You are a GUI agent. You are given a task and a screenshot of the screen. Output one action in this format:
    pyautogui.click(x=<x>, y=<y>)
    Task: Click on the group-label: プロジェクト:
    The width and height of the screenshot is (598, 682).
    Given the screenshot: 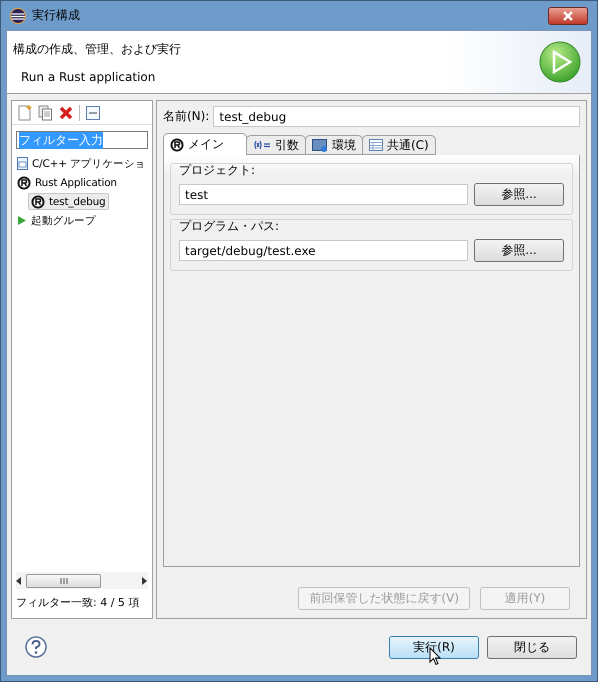 What is the action you would take?
    pyautogui.click(x=217, y=170)
    